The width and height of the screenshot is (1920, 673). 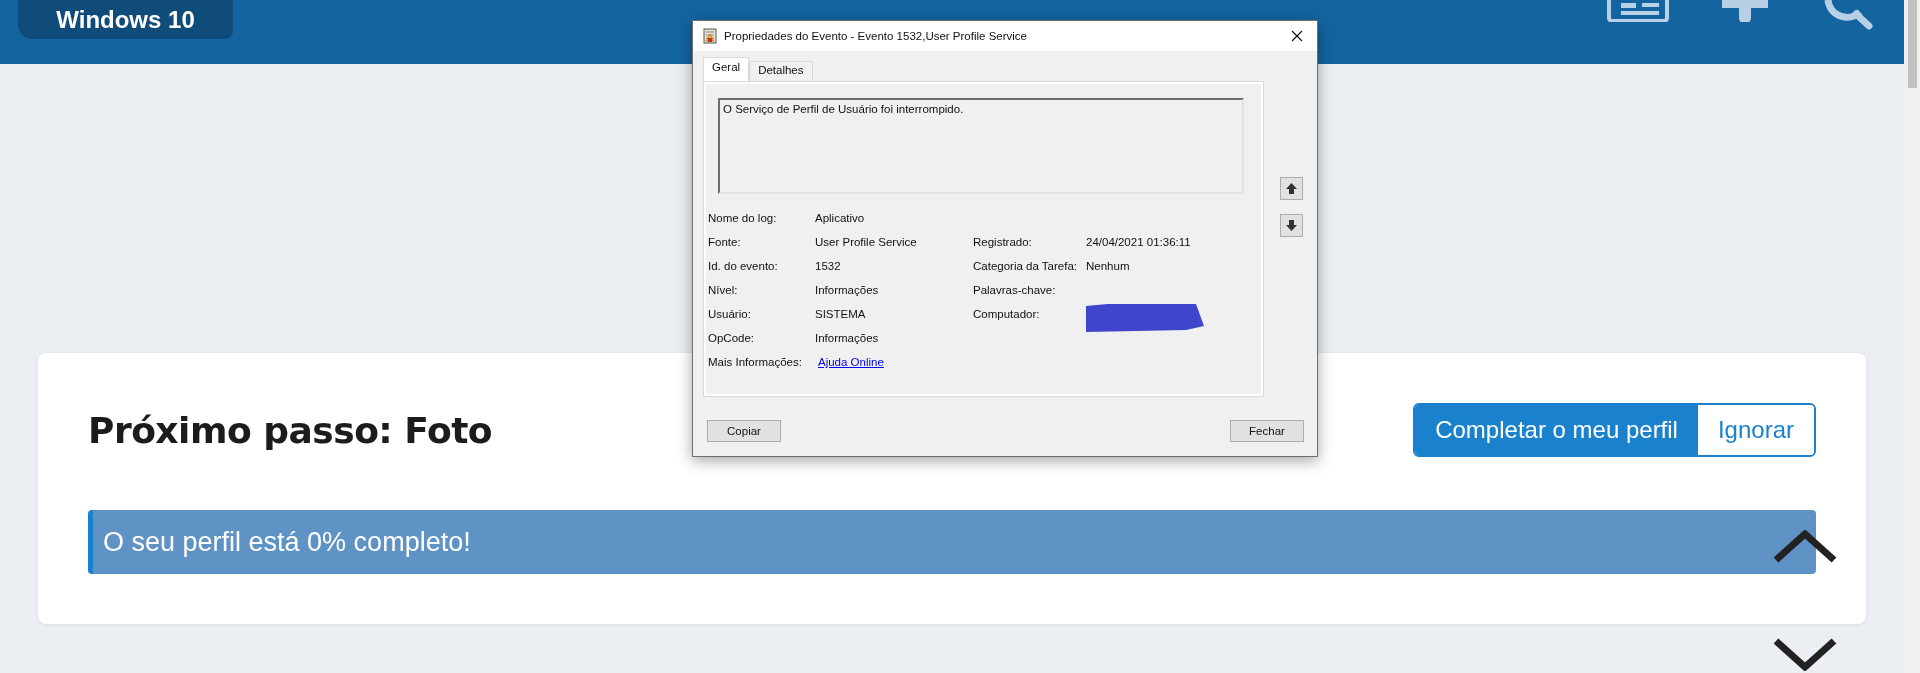 I want to click on field-label: Computador:, so click(x=1007, y=314).